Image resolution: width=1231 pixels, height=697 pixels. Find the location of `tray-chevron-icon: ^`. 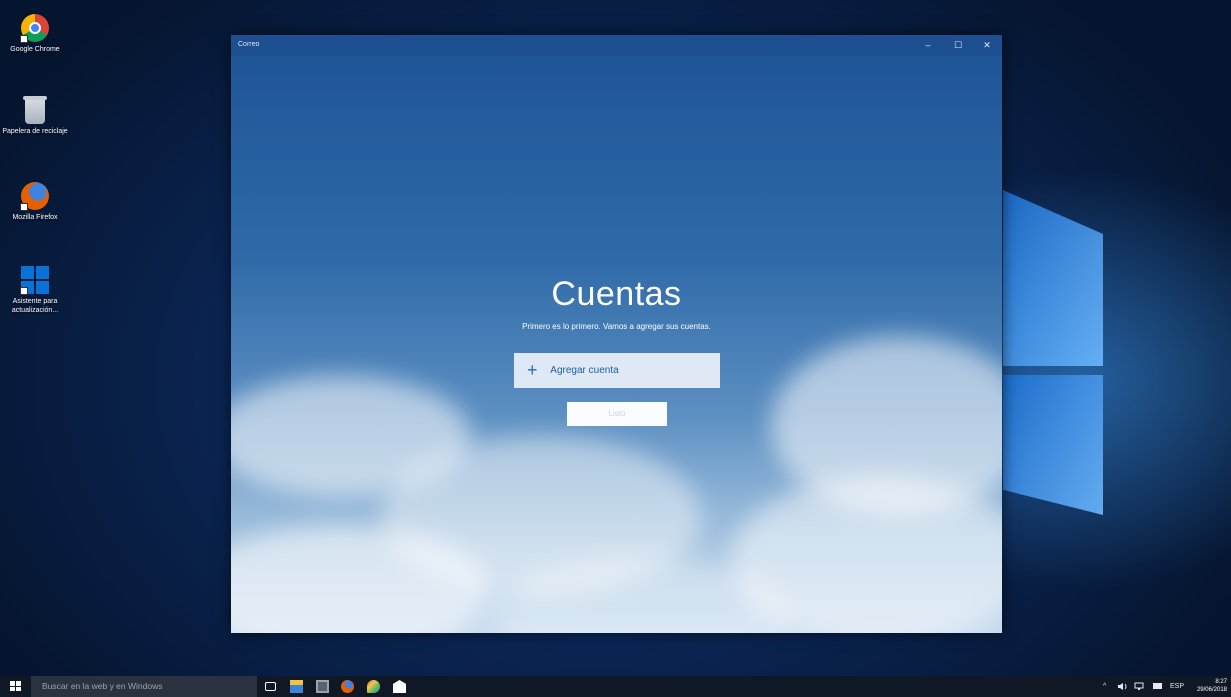

tray-chevron-icon: ^ is located at coordinates (1104, 686).